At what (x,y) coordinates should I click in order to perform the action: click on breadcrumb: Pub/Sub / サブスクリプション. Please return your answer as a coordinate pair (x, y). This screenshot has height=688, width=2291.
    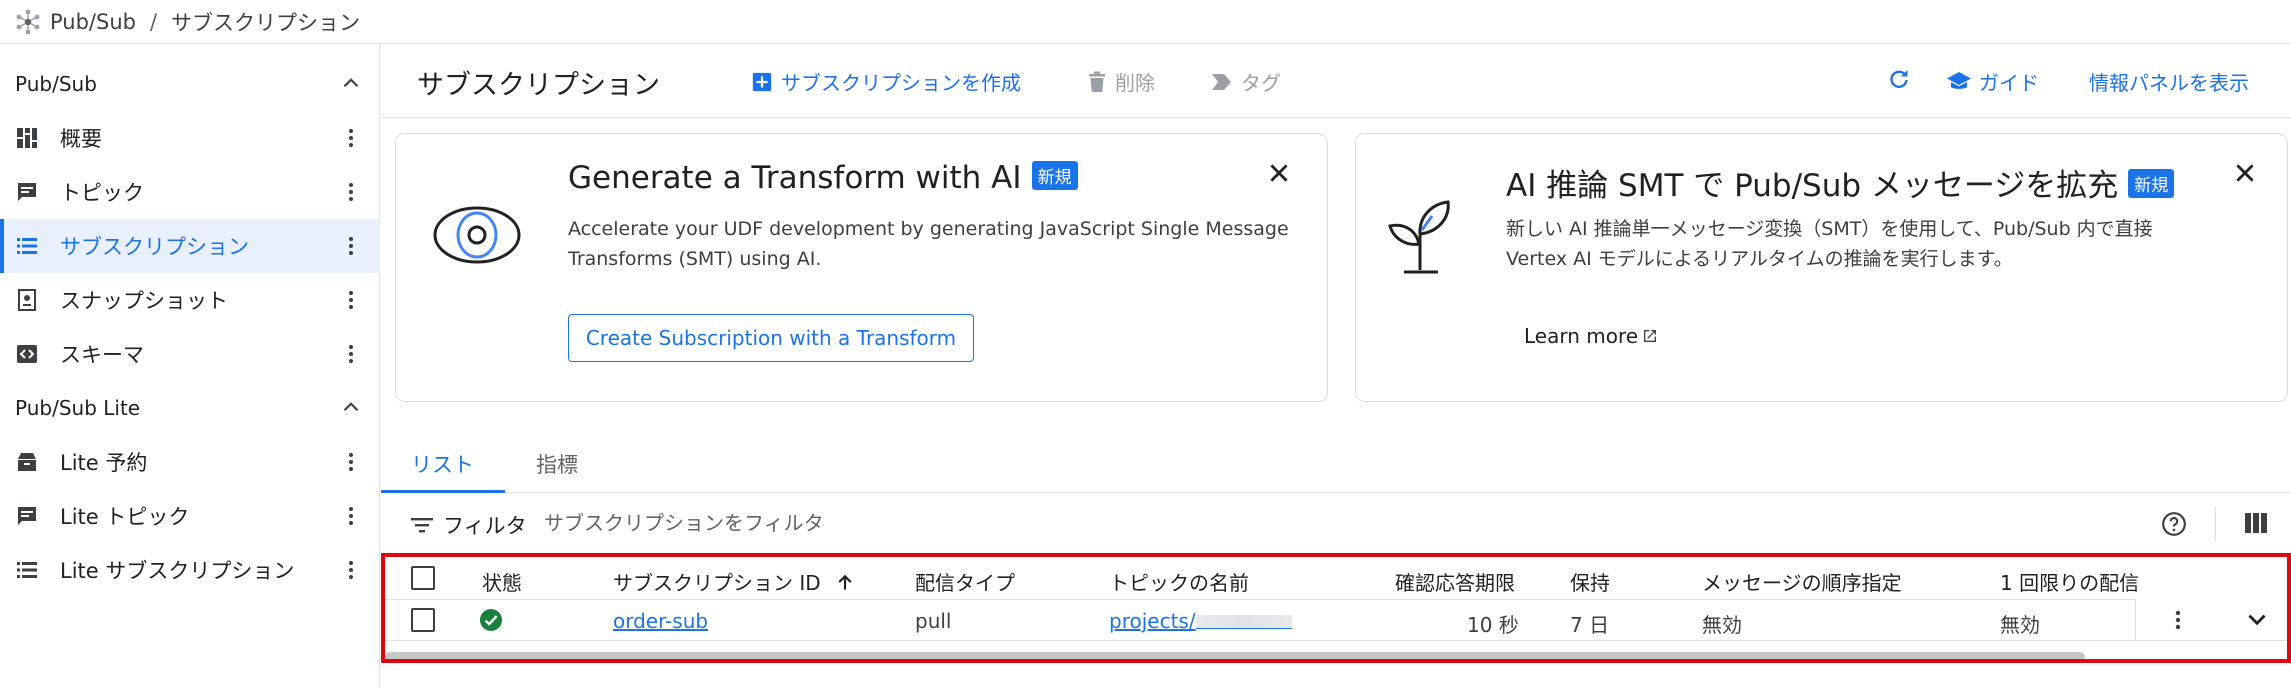
    Looking at the image, I should click on (1145, 22).